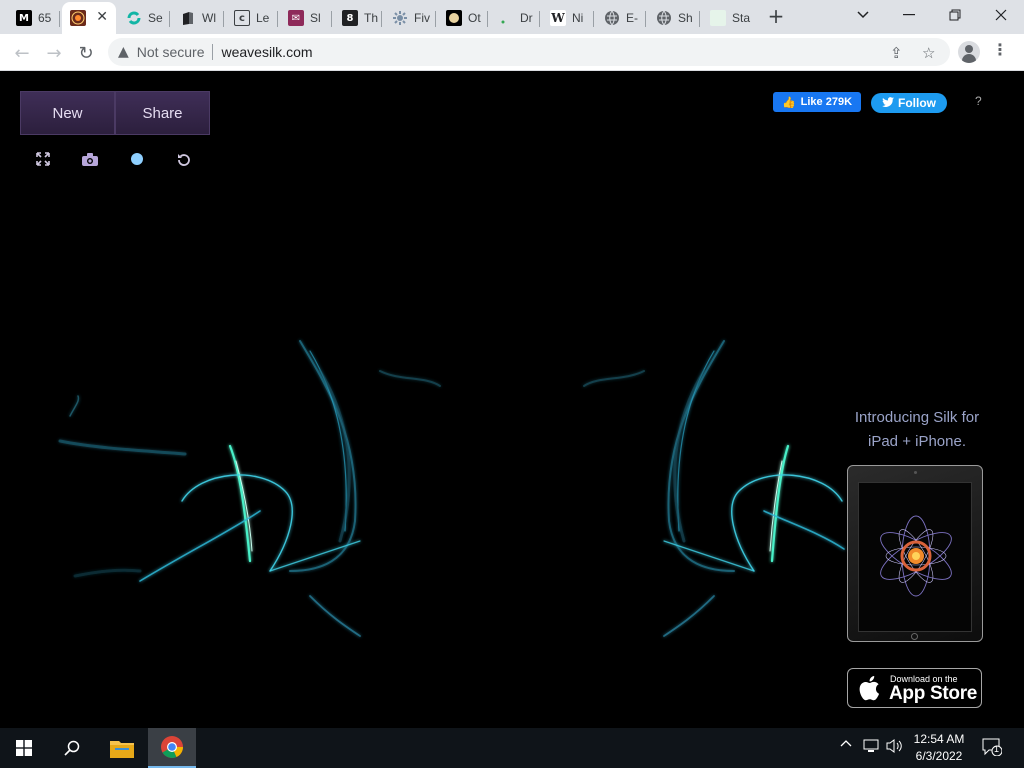  What do you see at coordinates (955, 15) in the screenshot?
I see `restore-button` at bounding box center [955, 15].